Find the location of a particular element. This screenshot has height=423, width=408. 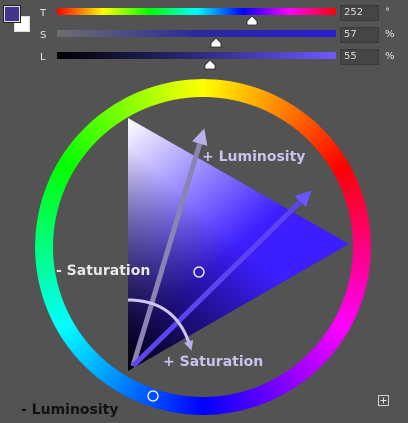

foreground-color-swatch is located at coordinates (12, 14).